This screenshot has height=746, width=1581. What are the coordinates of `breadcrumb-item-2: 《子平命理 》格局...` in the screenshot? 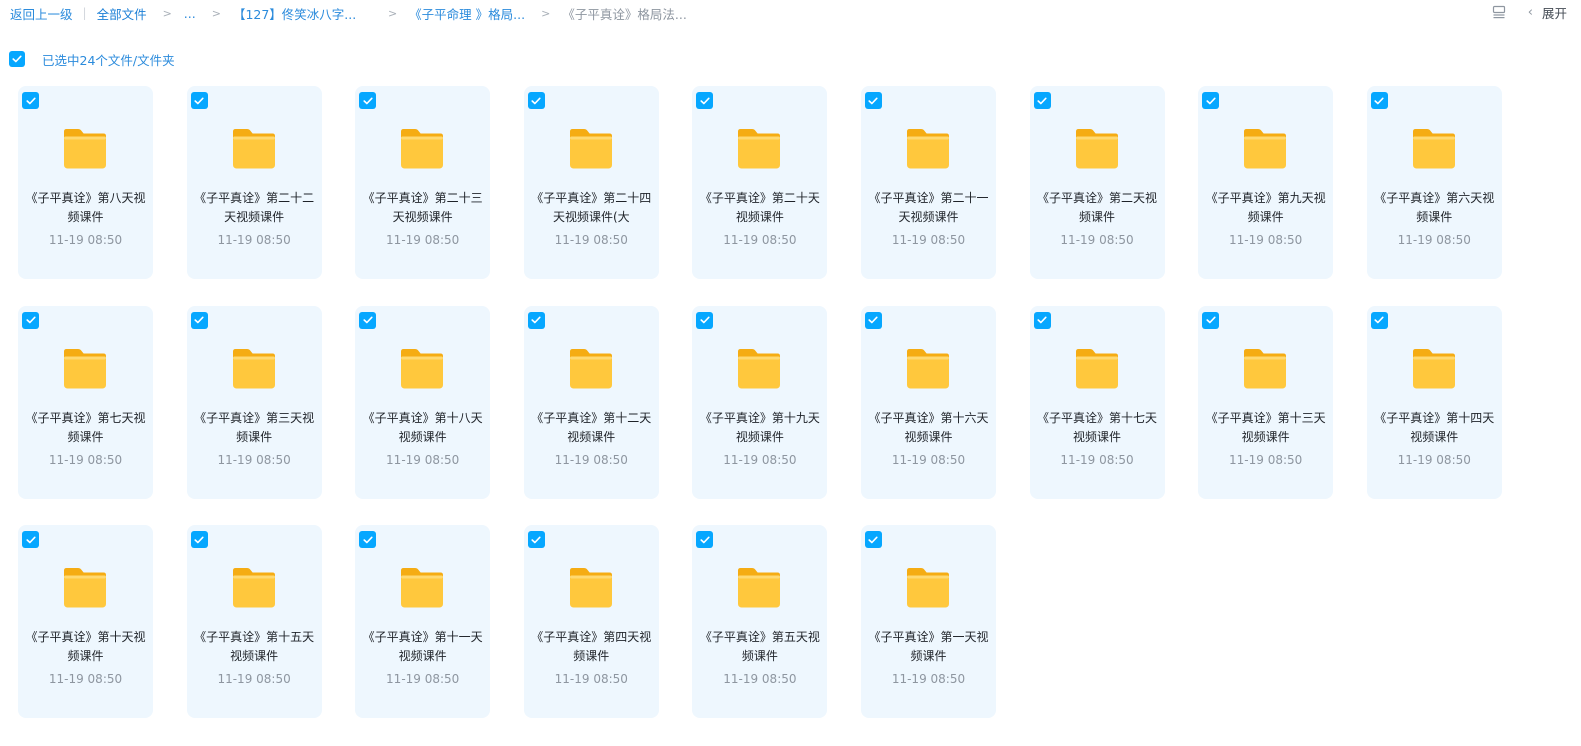 It's located at (467, 13).